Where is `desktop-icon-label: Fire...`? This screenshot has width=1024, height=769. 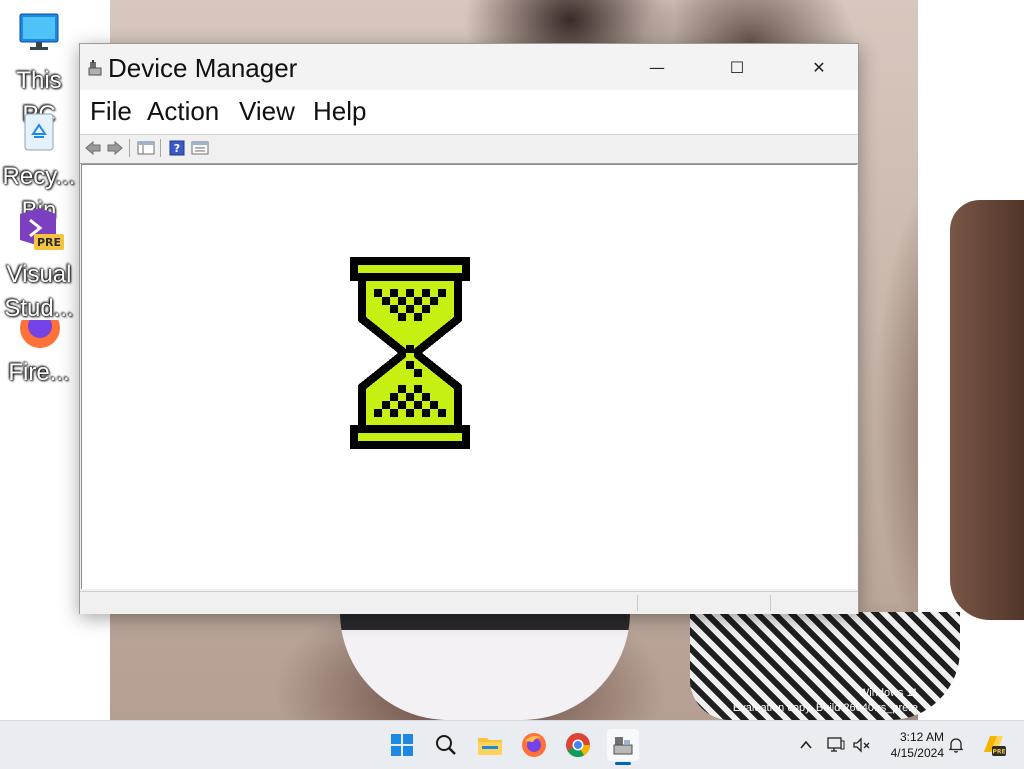
desktop-icon-label: Fire... is located at coordinates (39, 372).